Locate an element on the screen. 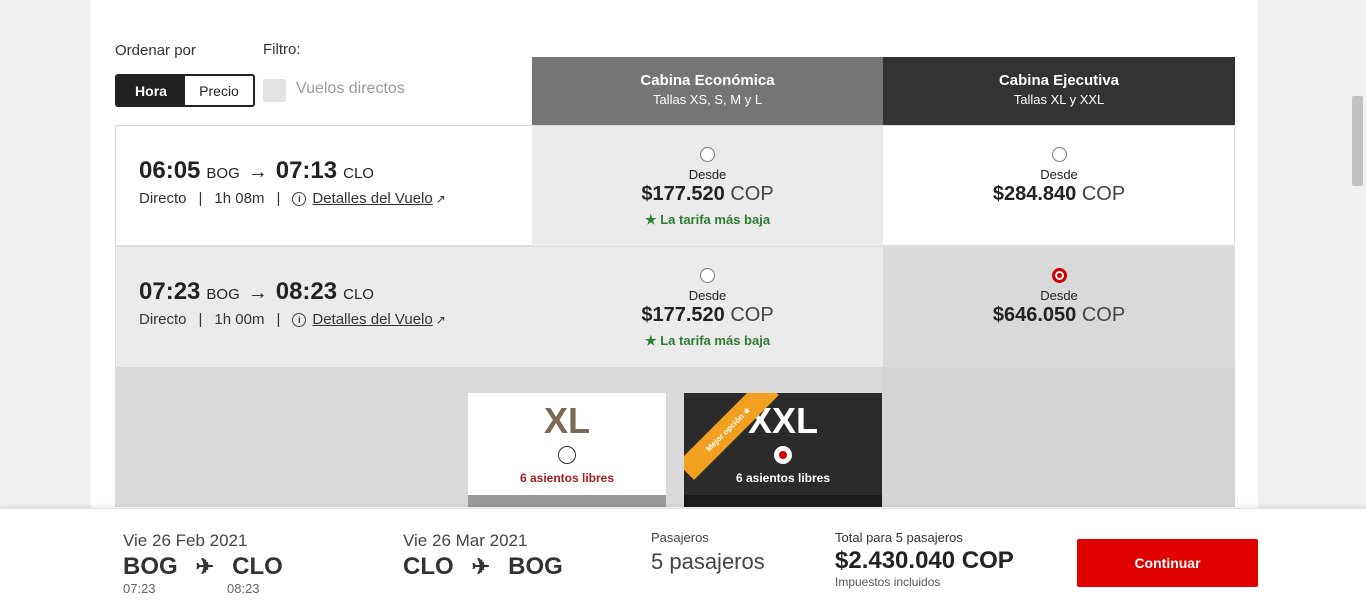  sort-toggle: Hora Precio is located at coordinates (185, 90).